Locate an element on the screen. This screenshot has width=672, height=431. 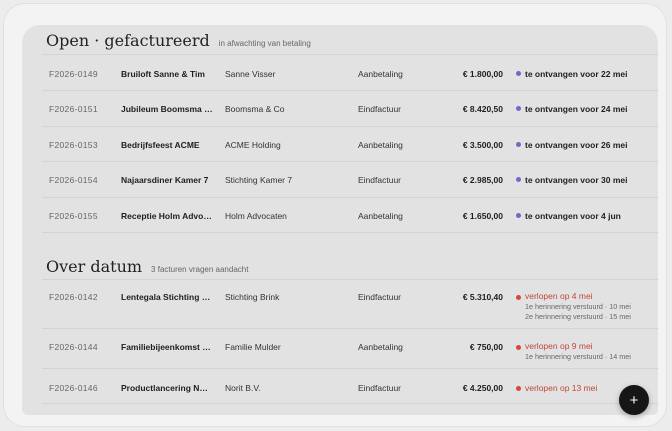
event-name: Bedrijfsfeest ACME is located at coordinates (160, 145).